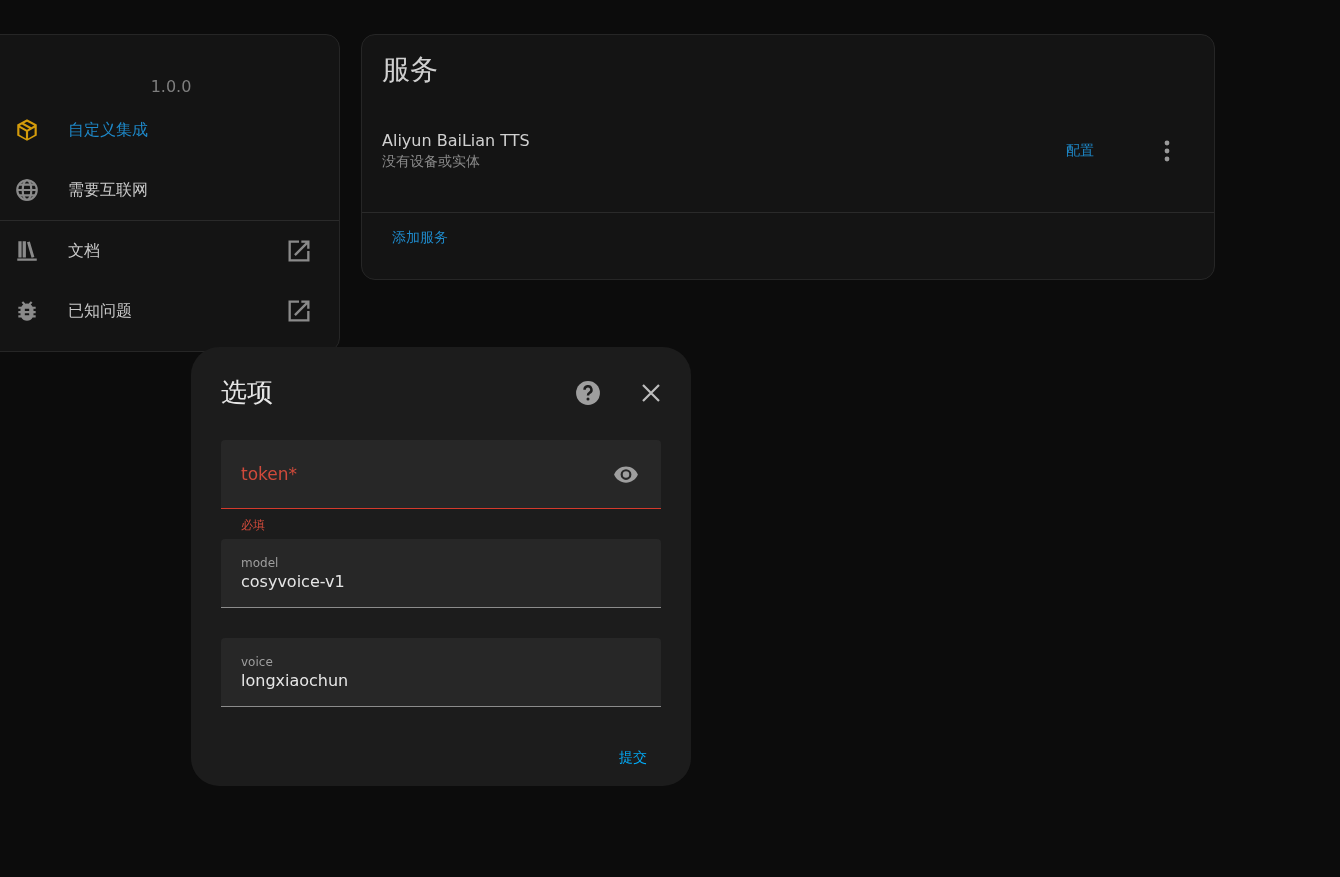 The image size is (1340, 877). What do you see at coordinates (1167, 150) in the screenshot?
I see `more-vertical-icon` at bounding box center [1167, 150].